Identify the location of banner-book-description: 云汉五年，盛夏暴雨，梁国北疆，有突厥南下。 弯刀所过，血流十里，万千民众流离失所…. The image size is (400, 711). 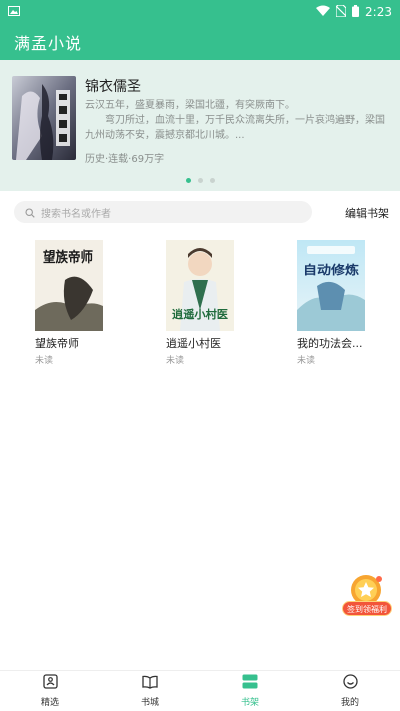
(235, 120).